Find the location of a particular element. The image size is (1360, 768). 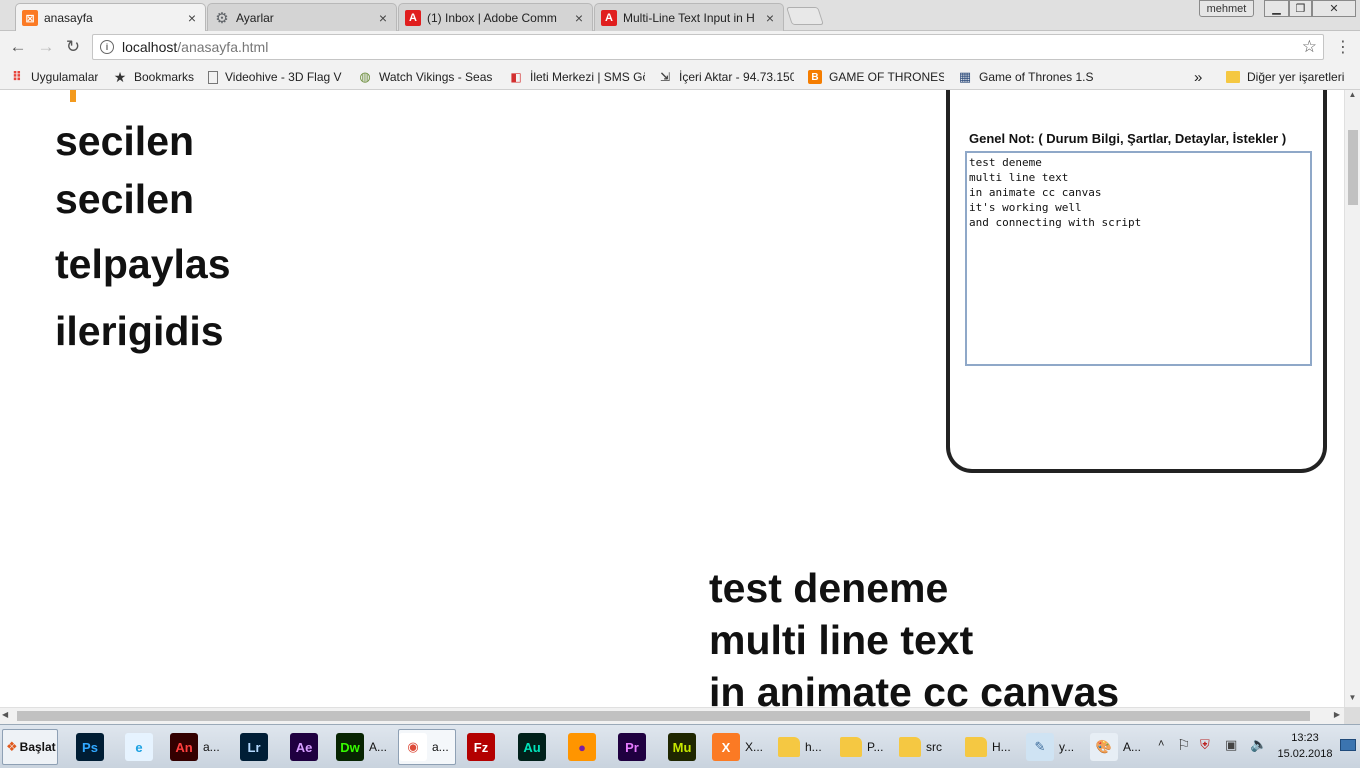

clock-date: 15.02.2018 is located at coordinates (1305, 754).